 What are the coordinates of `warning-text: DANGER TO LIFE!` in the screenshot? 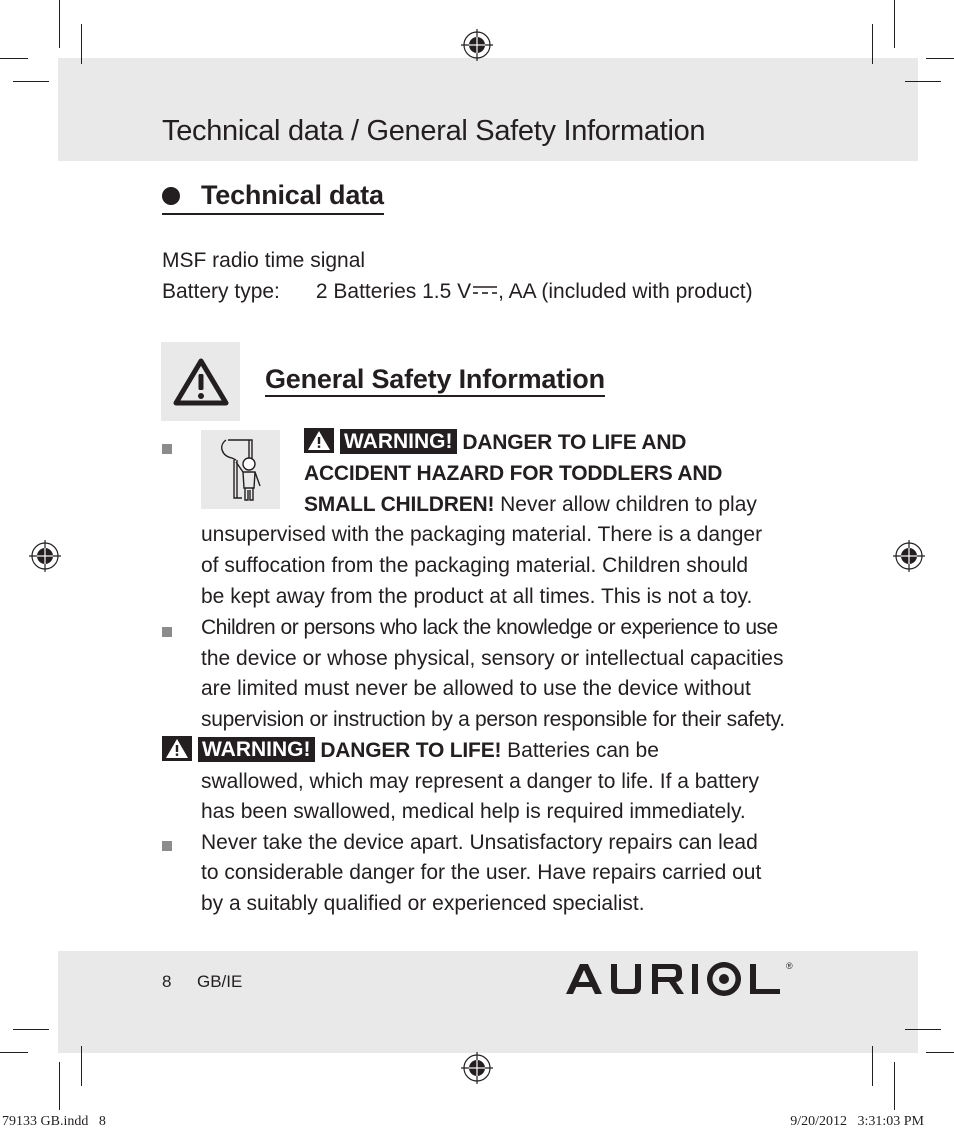 It's located at (411, 750).